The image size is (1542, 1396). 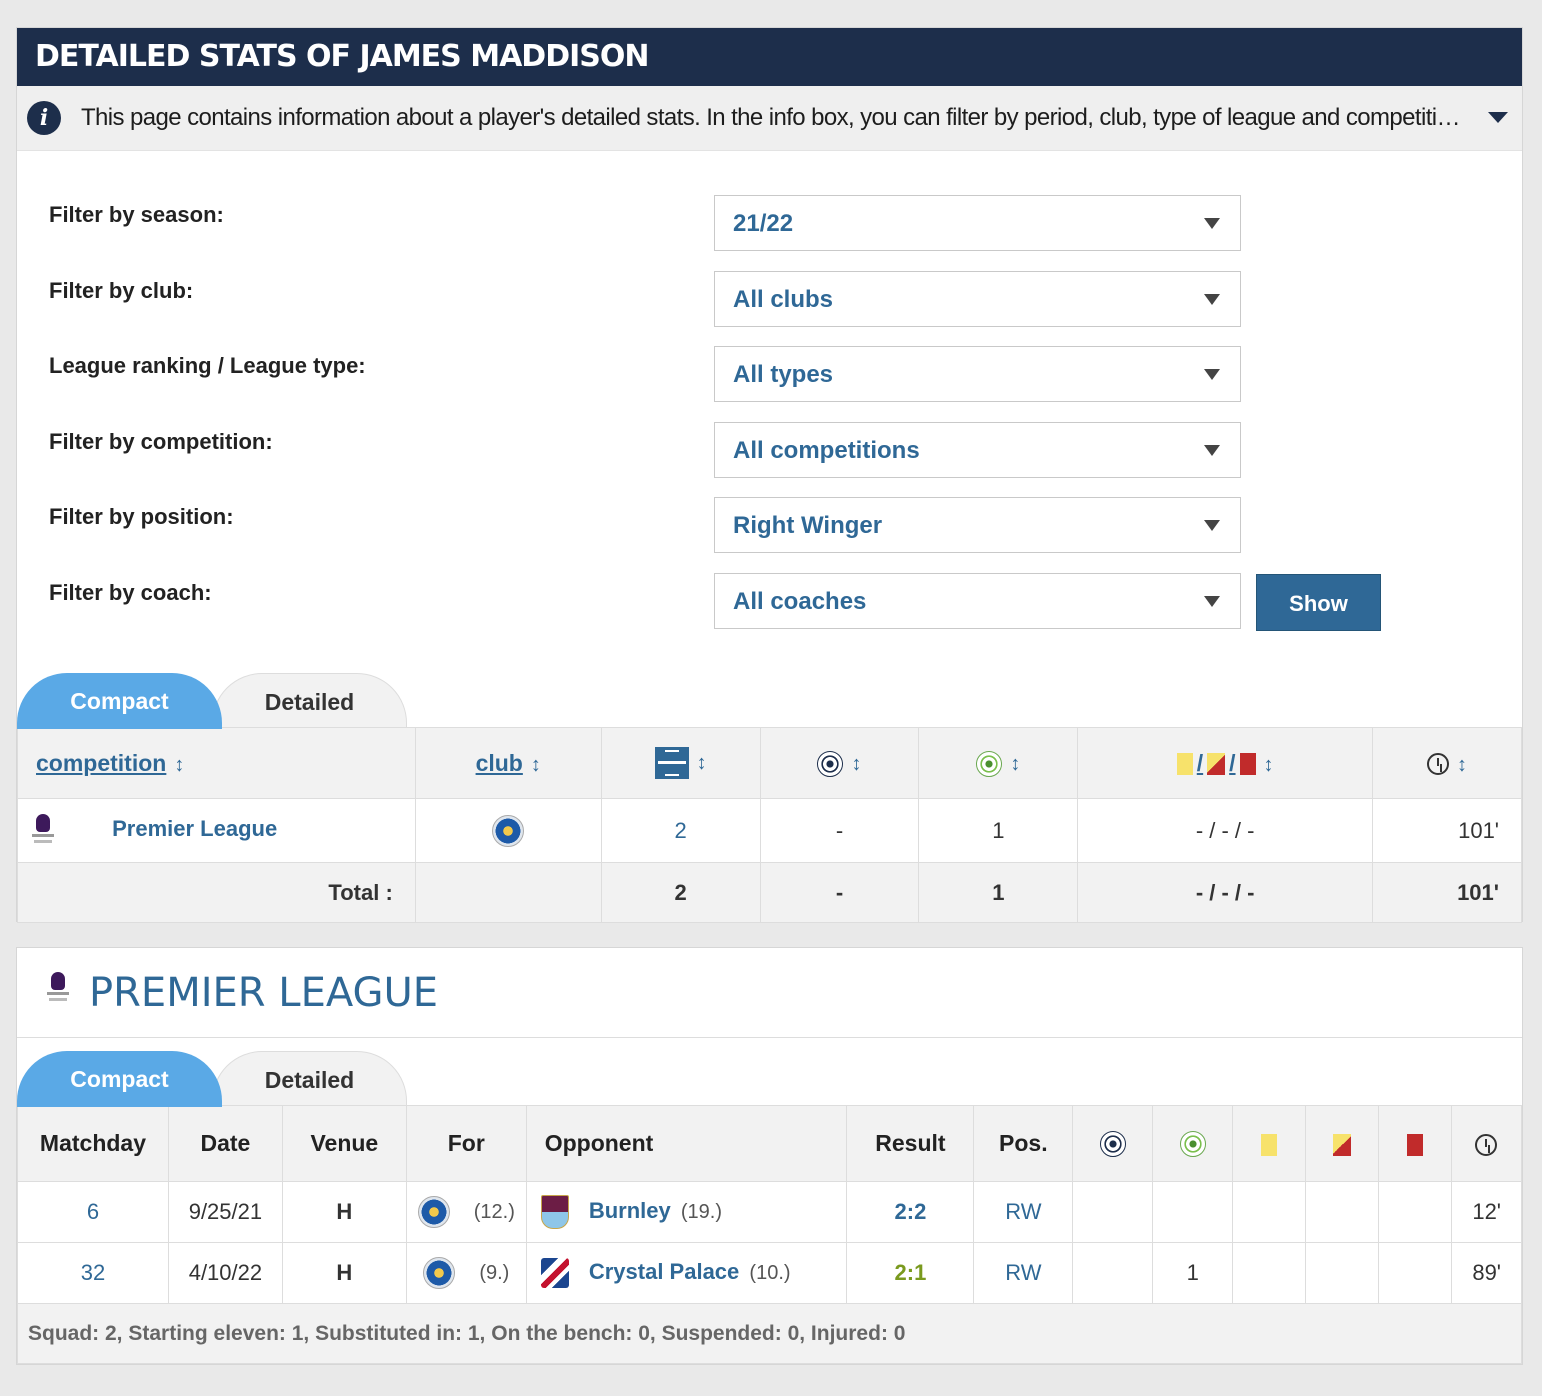 I want to click on chevron-down-icon, so click(x=1498, y=117).